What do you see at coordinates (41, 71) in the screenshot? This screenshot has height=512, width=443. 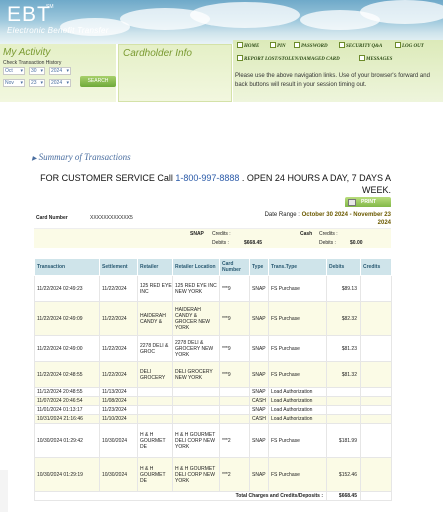 I see `chevron-down-icon: ▾` at bounding box center [41, 71].